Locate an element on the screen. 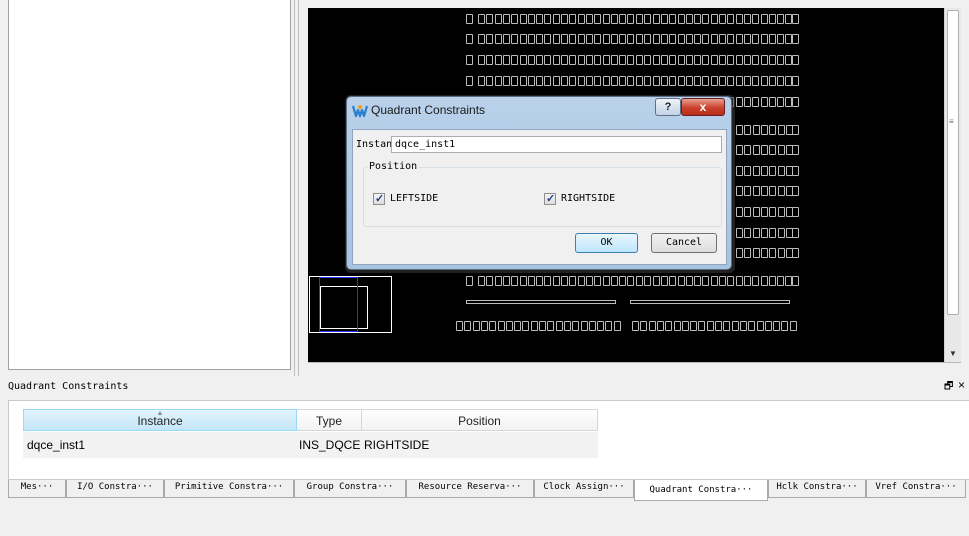 The image size is (969, 536). column-header-instance: ▲ Instance is located at coordinates (160, 420).